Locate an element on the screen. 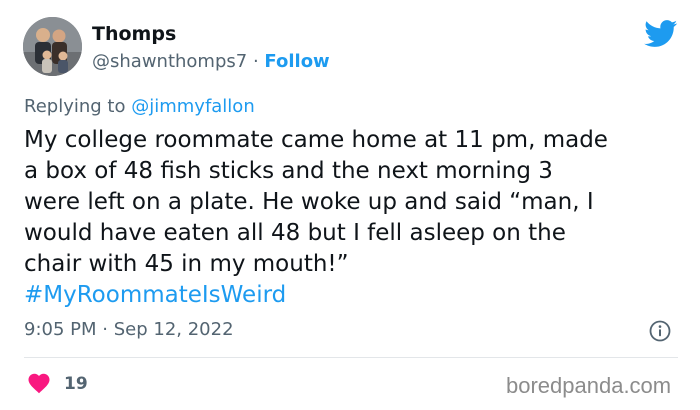 The image size is (700, 410). avatar is located at coordinates (52, 46).